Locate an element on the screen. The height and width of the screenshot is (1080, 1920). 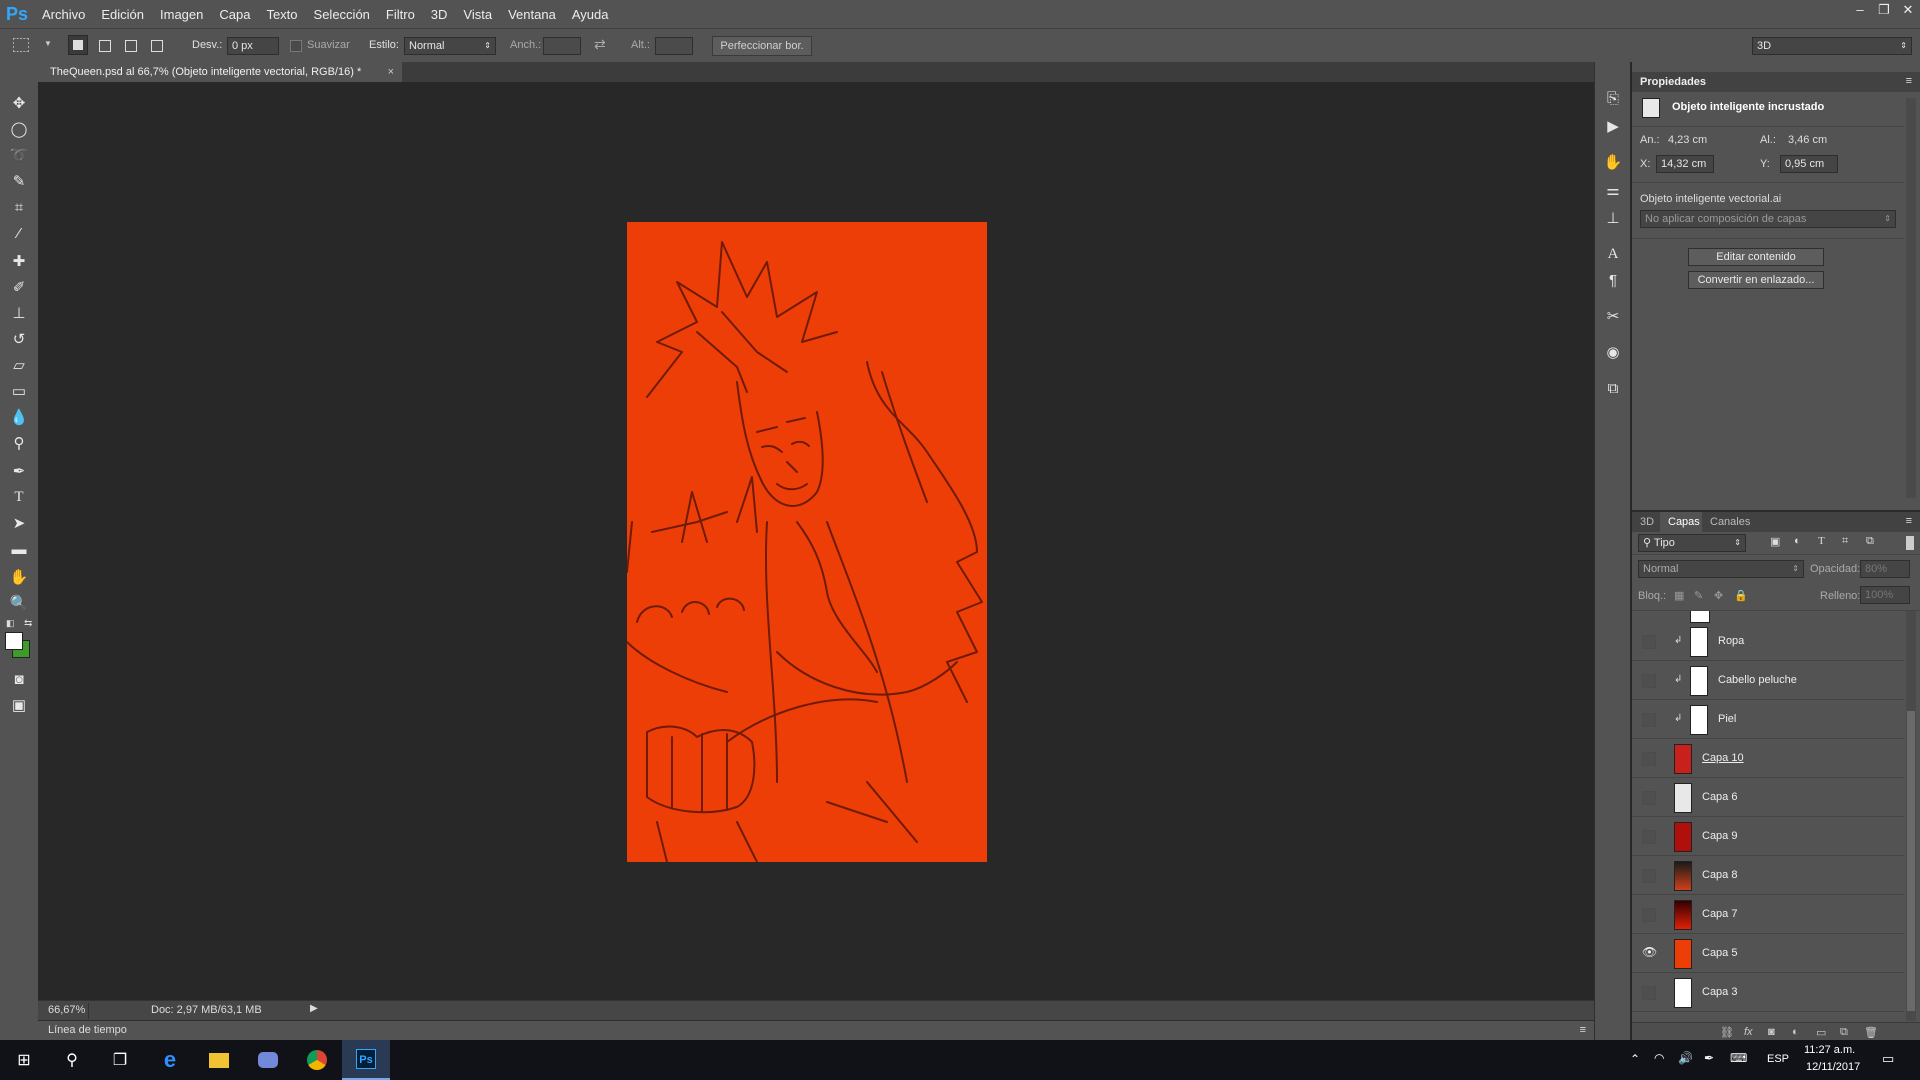
menu-edicion: Edición is located at coordinates (122, 14).